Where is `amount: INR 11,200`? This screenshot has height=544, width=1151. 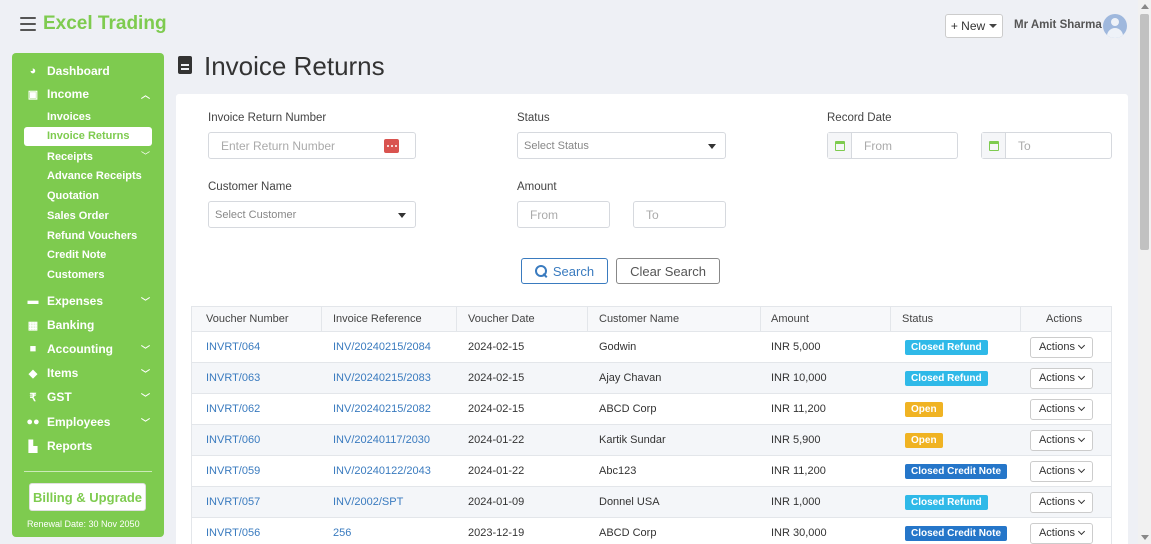
amount: INR 11,200 is located at coordinates (798, 471).